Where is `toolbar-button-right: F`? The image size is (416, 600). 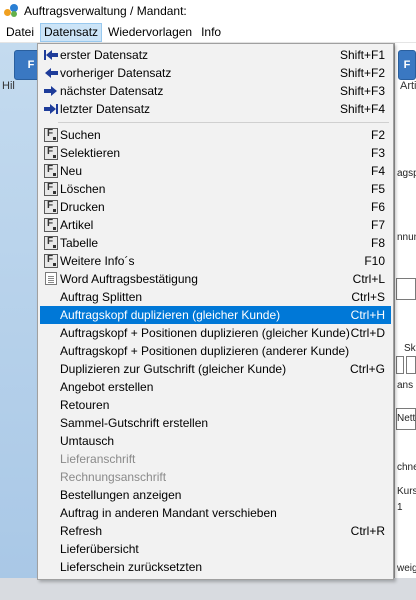 toolbar-button-right: F is located at coordinates (407, 65).